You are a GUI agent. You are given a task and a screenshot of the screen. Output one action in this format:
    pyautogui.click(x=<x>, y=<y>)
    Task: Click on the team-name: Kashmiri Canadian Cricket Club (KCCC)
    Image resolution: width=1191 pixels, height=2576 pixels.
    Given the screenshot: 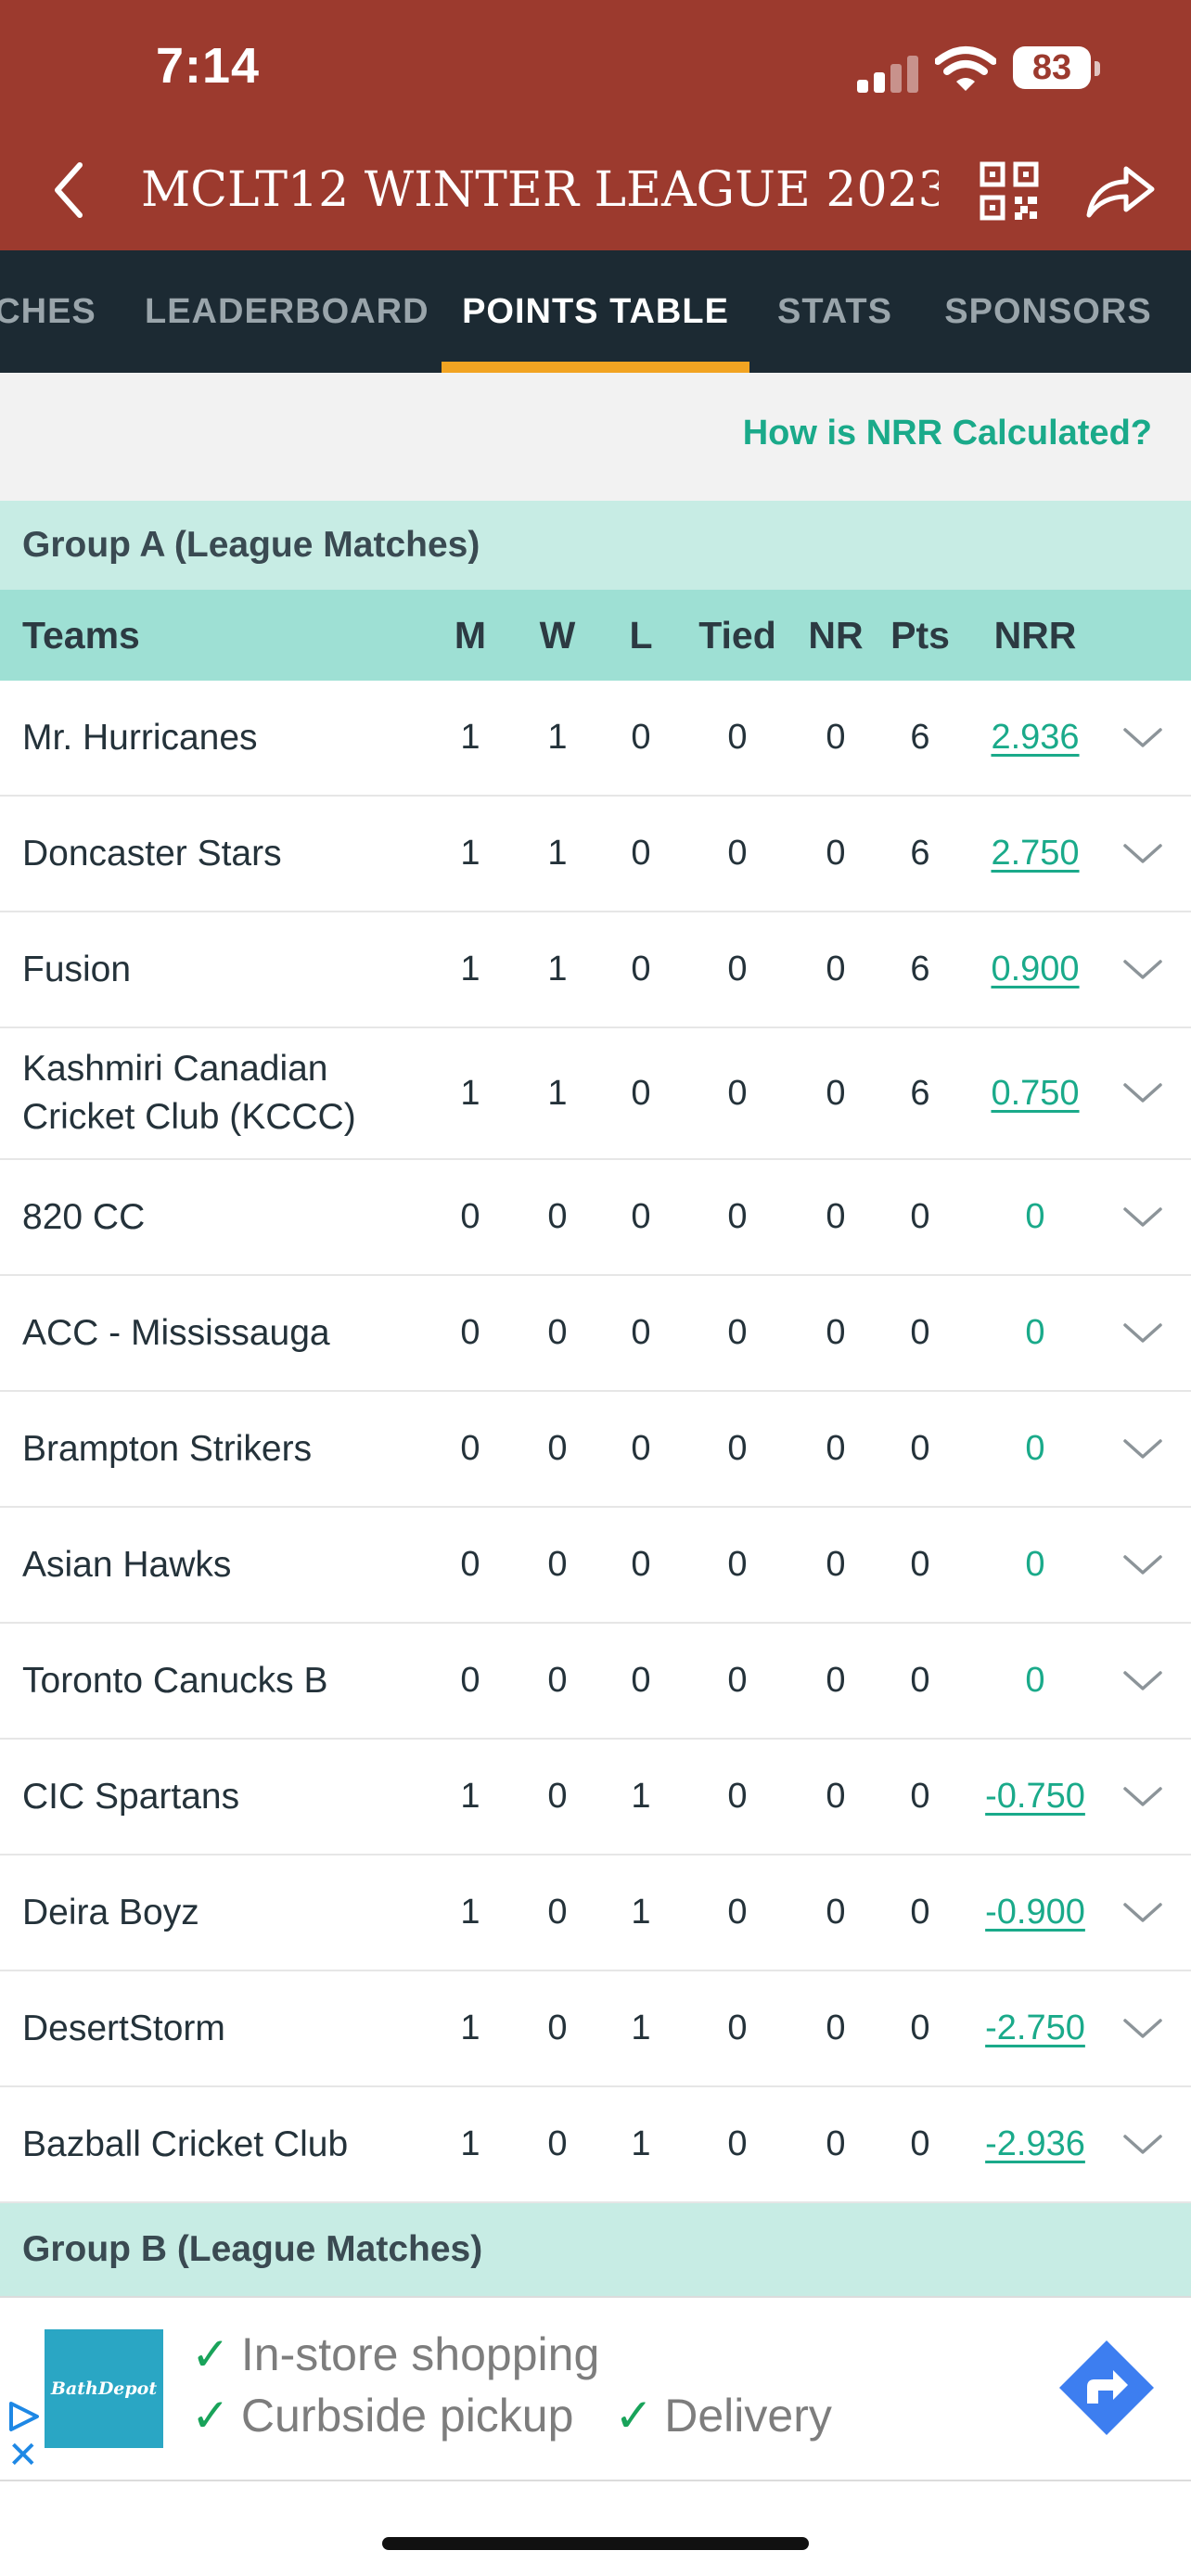 What is the action you would take?
    pyautogui.click(x=189, y=1093)
    